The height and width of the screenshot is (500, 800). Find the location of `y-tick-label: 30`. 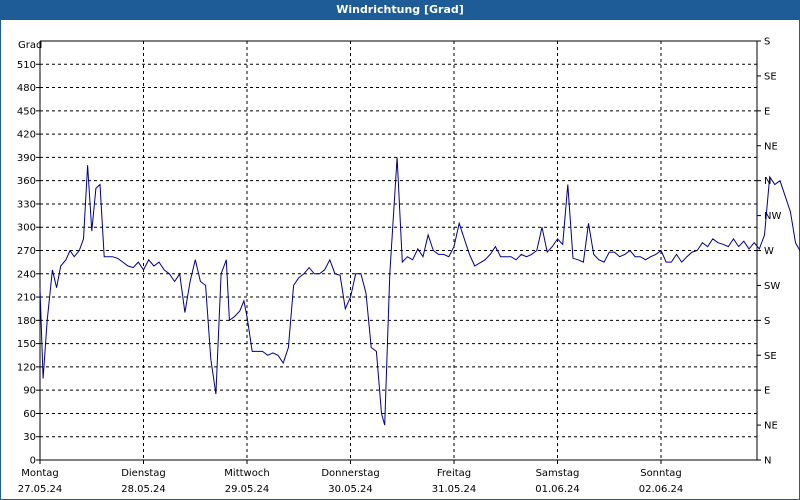

y-tick-label: 30 is located at coordinates (29, 437).